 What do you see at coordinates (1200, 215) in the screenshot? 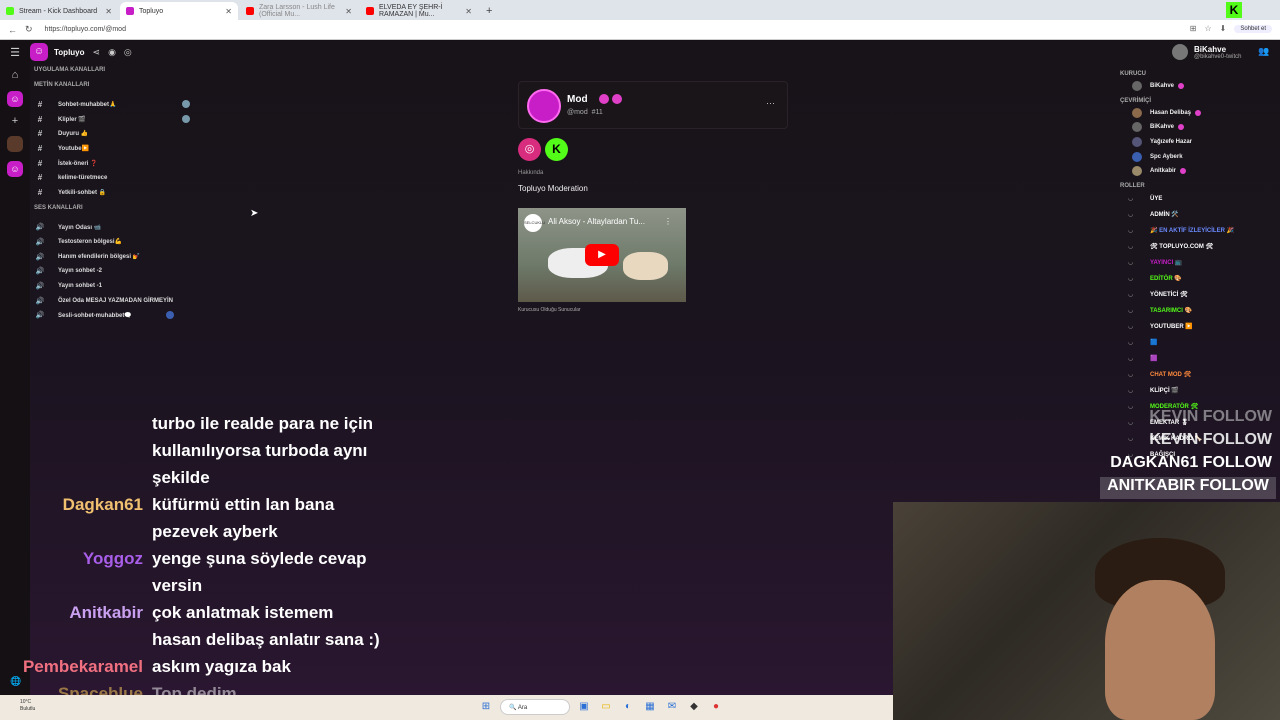
I see `role-item: ◡ ADMİN 🛠️` at bounding box center [1200, 215].